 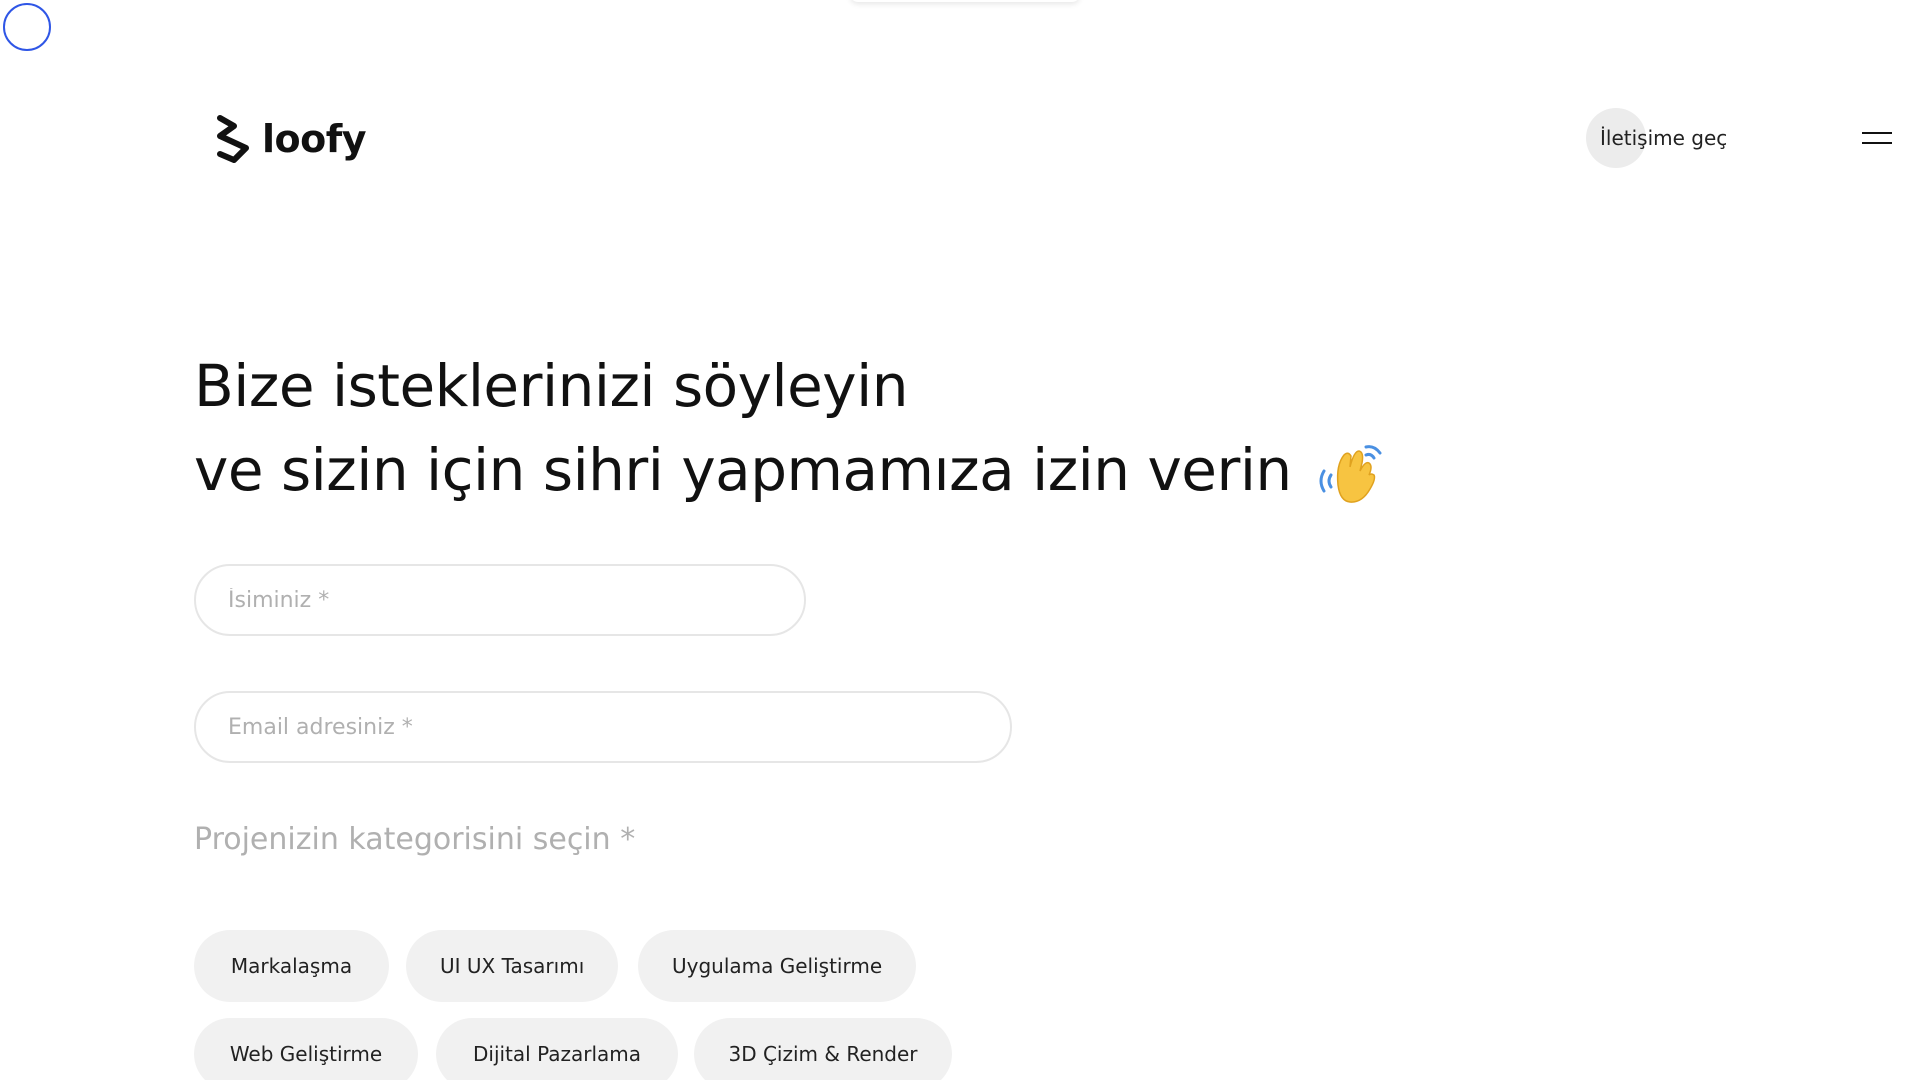 I want to click on top-dropdown-edge, so click(x=965, y=1).